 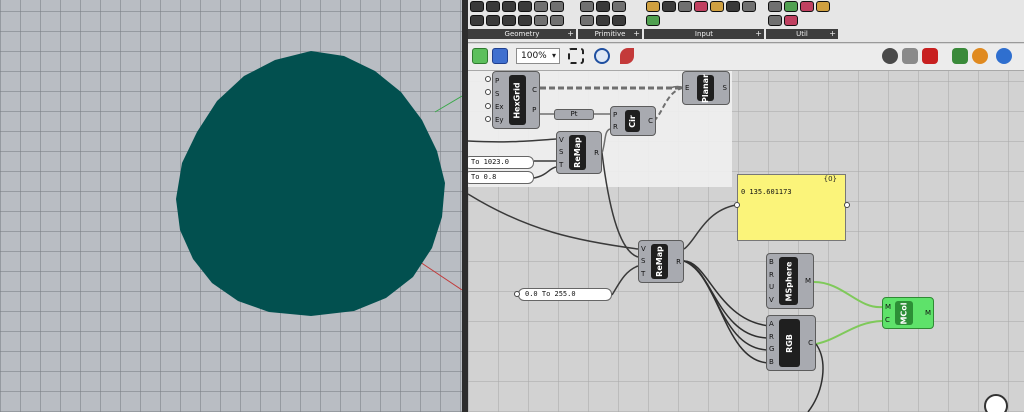 I want to click on canvas-toolbar: 100% ▾, so click(x=746, y=57).